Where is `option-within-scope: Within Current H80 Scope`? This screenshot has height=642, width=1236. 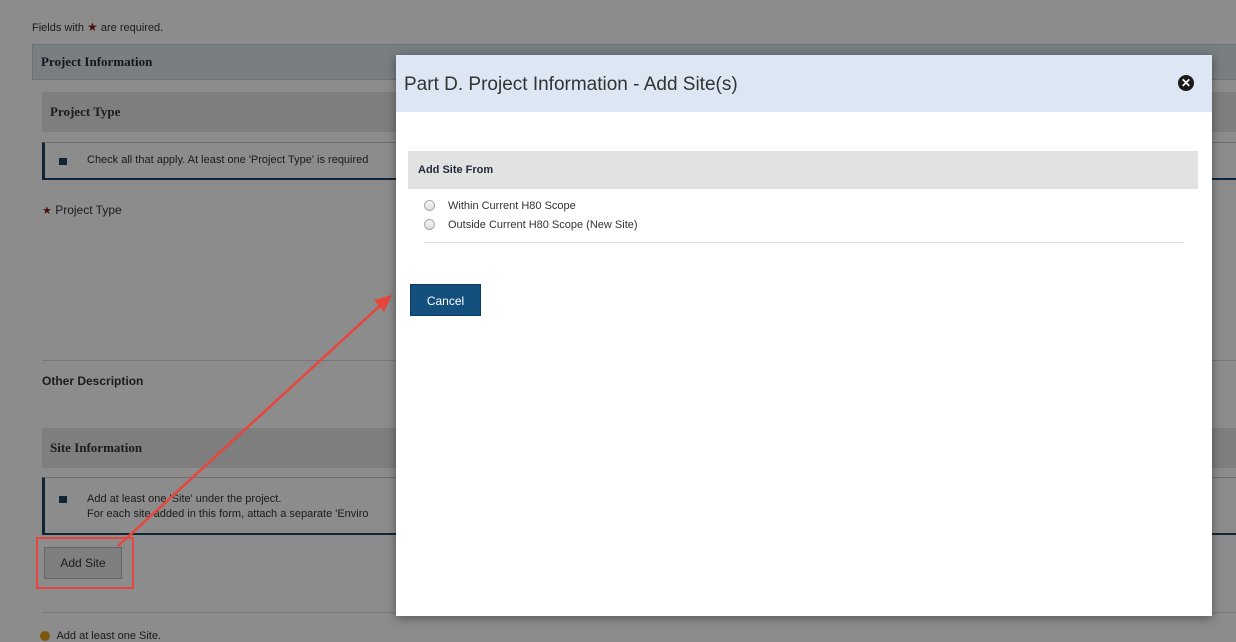 option-within-scope: Within Current H80 Scope is located at coordinates (804, 205).